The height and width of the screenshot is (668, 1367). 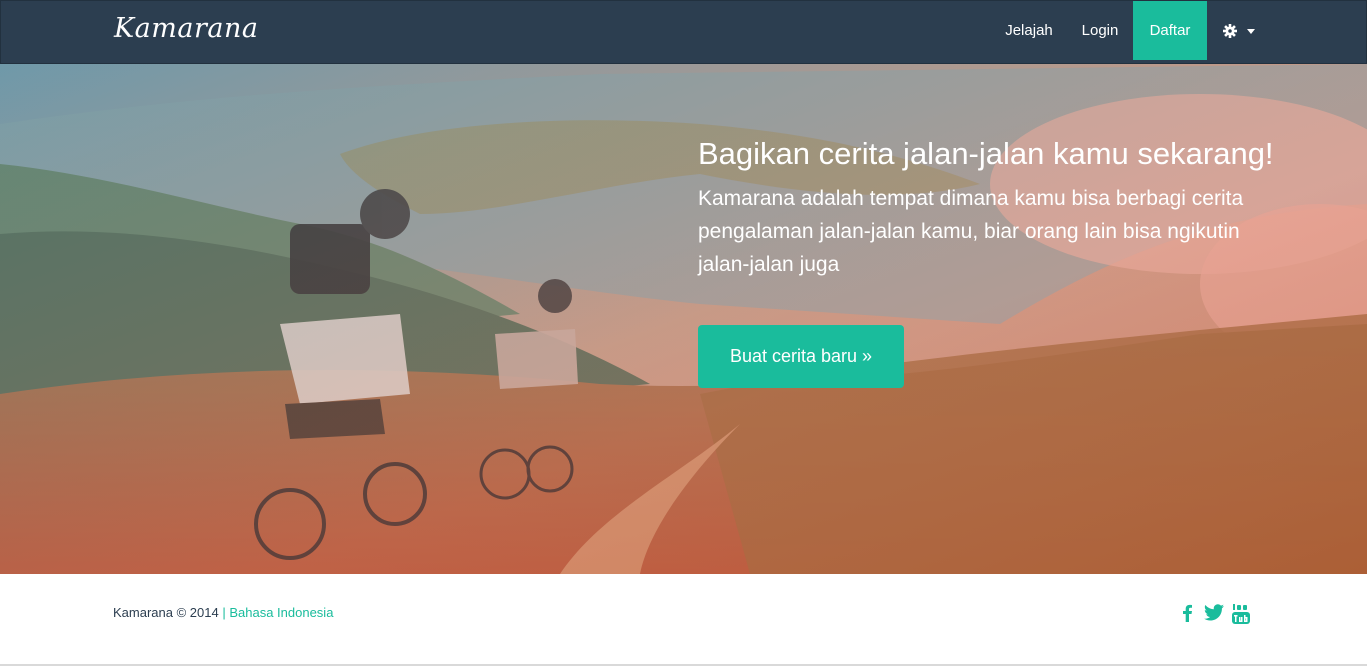 I want to click on footer: Kamarana © 2014 | Bahasa Indonesia, so click(x=683, y=620).